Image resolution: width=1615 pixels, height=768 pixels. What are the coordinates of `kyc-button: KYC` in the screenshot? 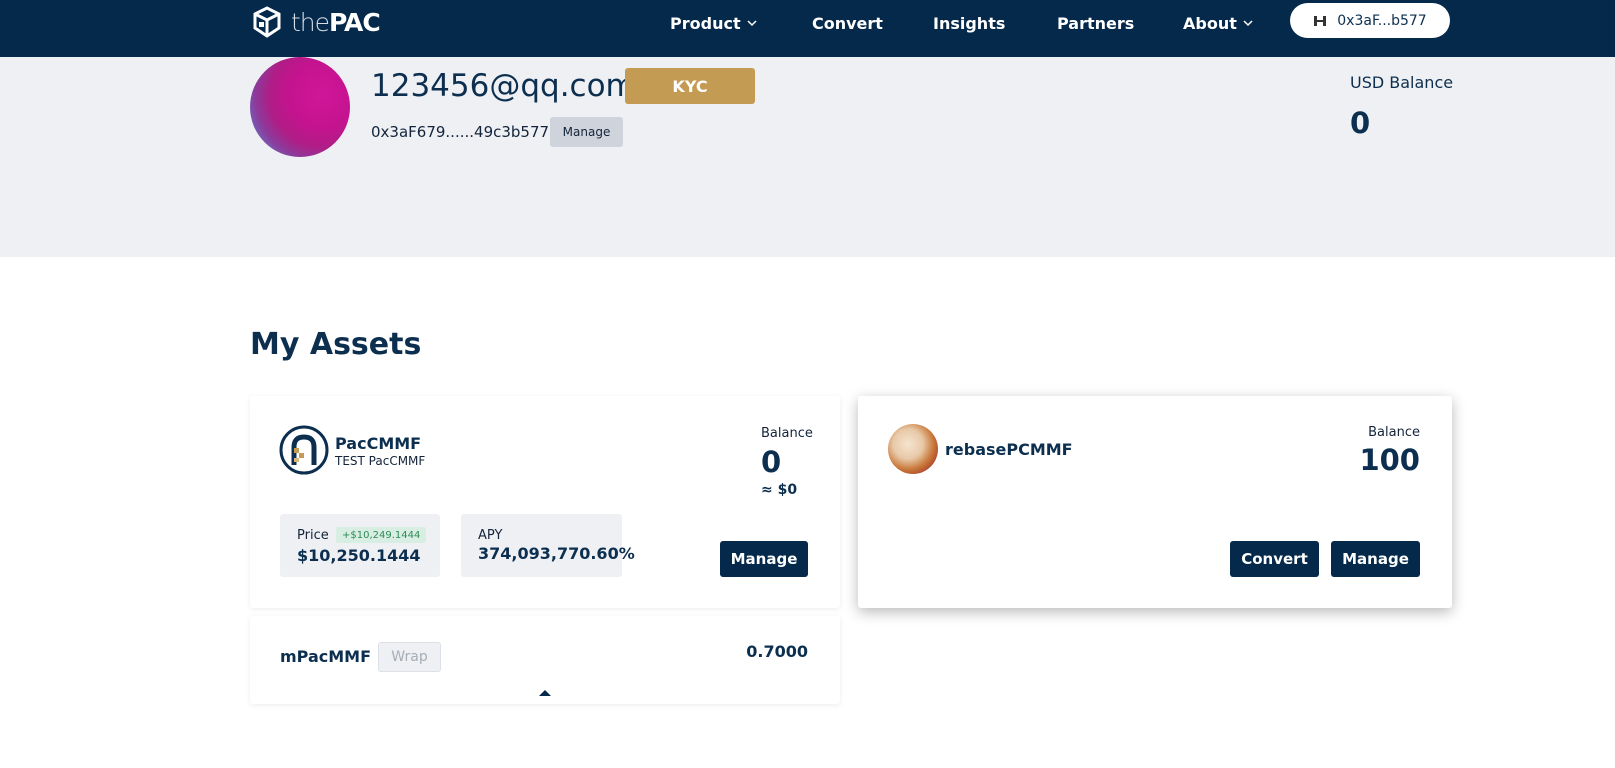 It's located at (690, 86).